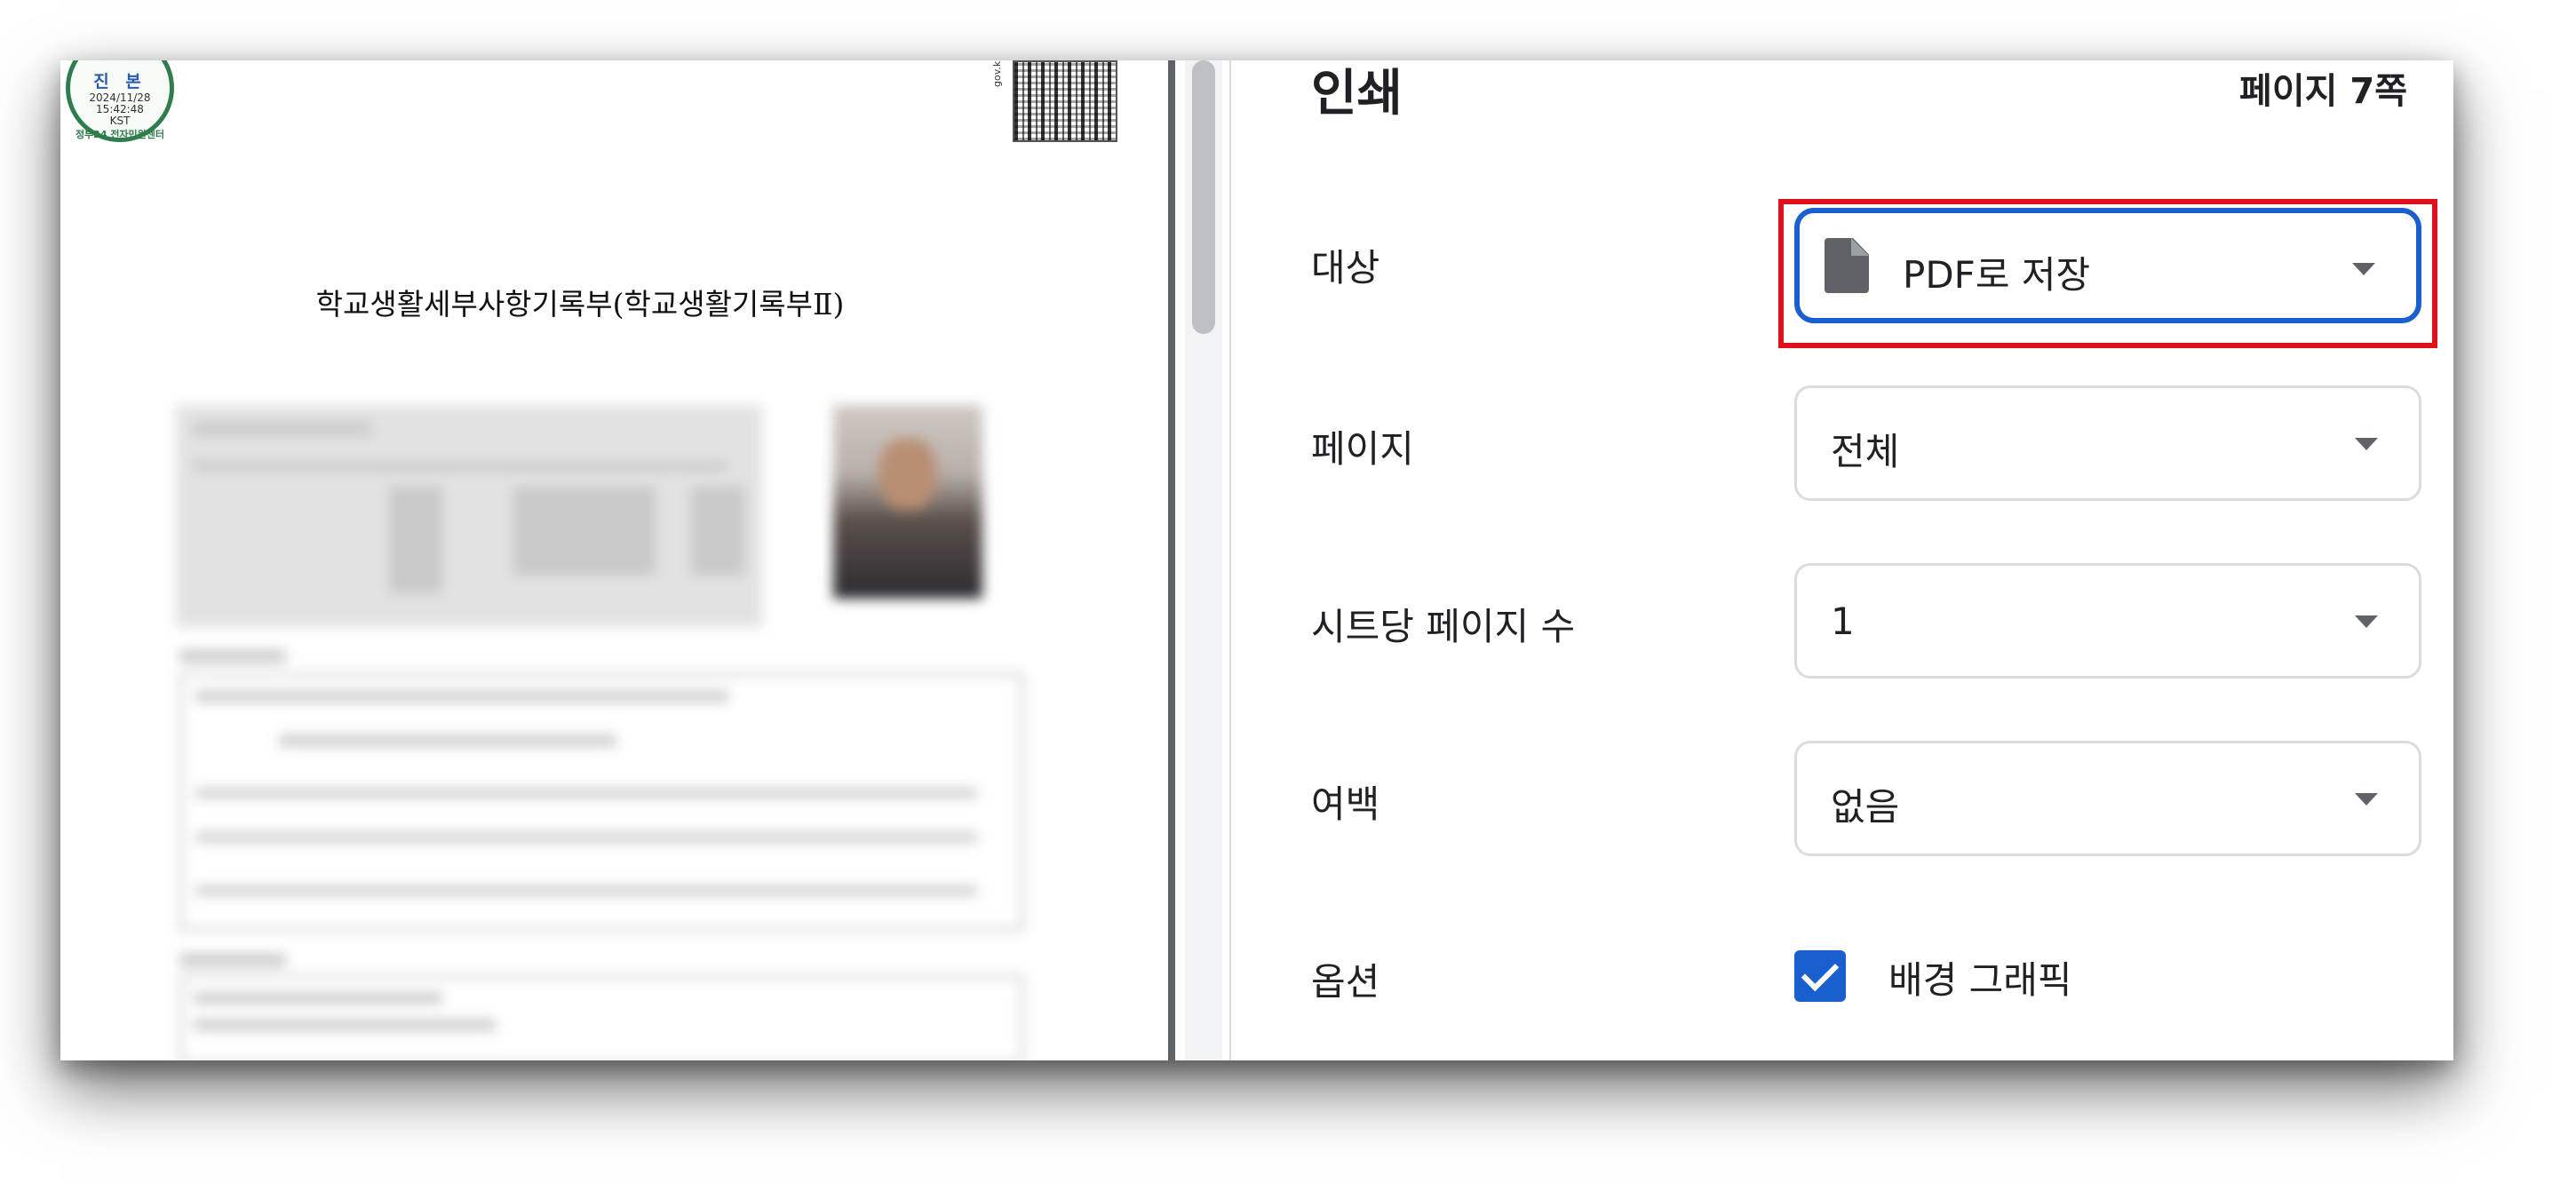  What do you see at coordinates (2107, 621) in the screenshot?
I see `pages-per-sheet-select: 1` at bounding box center [2107, 621].